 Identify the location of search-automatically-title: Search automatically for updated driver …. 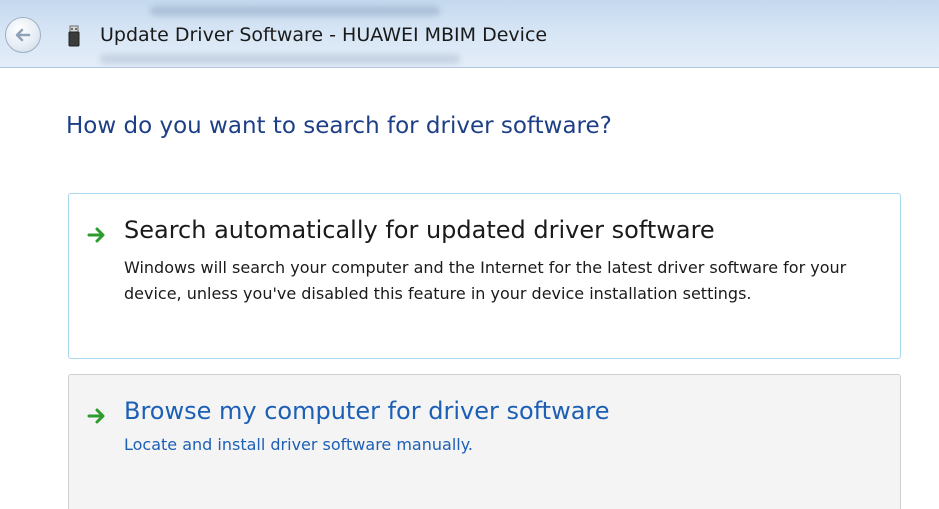
(419, 230).